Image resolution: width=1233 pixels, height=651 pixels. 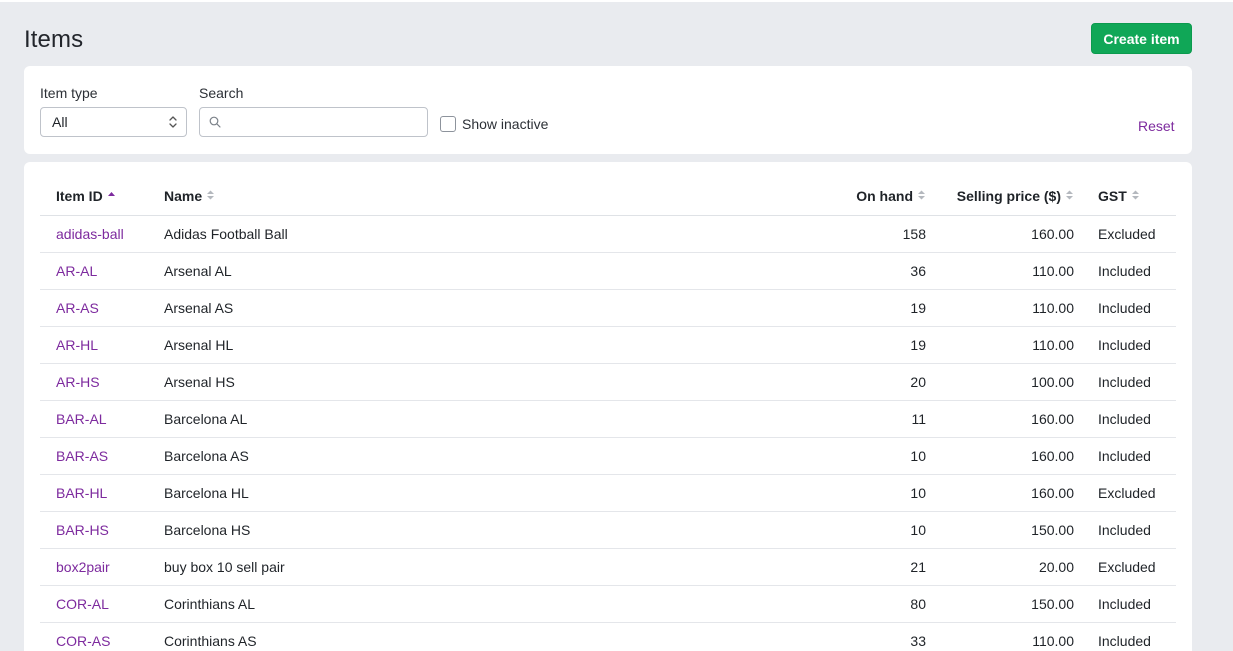 I want to click on item-name: Corinthians AS, so click(x=424, y=636).